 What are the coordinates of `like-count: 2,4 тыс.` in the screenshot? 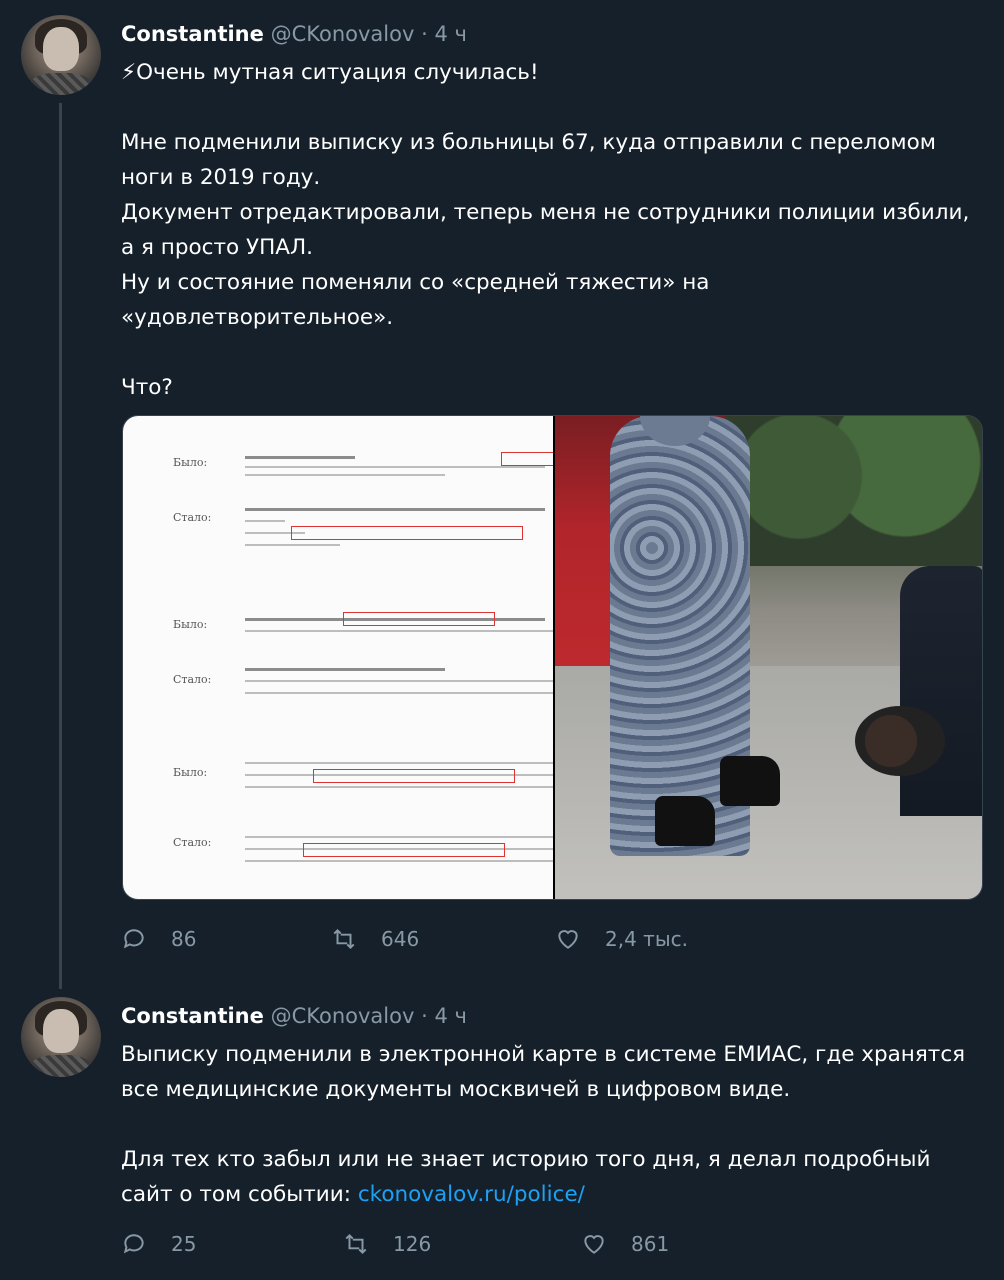 It's located at (646, 939).